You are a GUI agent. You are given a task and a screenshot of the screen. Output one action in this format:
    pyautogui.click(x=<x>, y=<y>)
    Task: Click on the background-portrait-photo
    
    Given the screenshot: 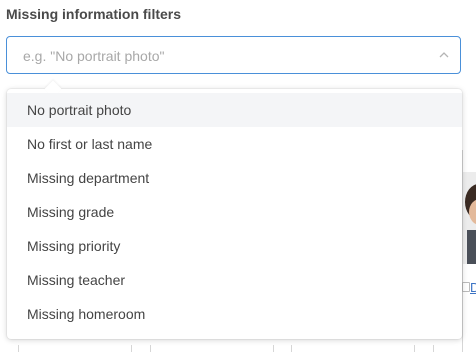 What is the action you would take?
    pyautogui.click(x=469, y=218)
    